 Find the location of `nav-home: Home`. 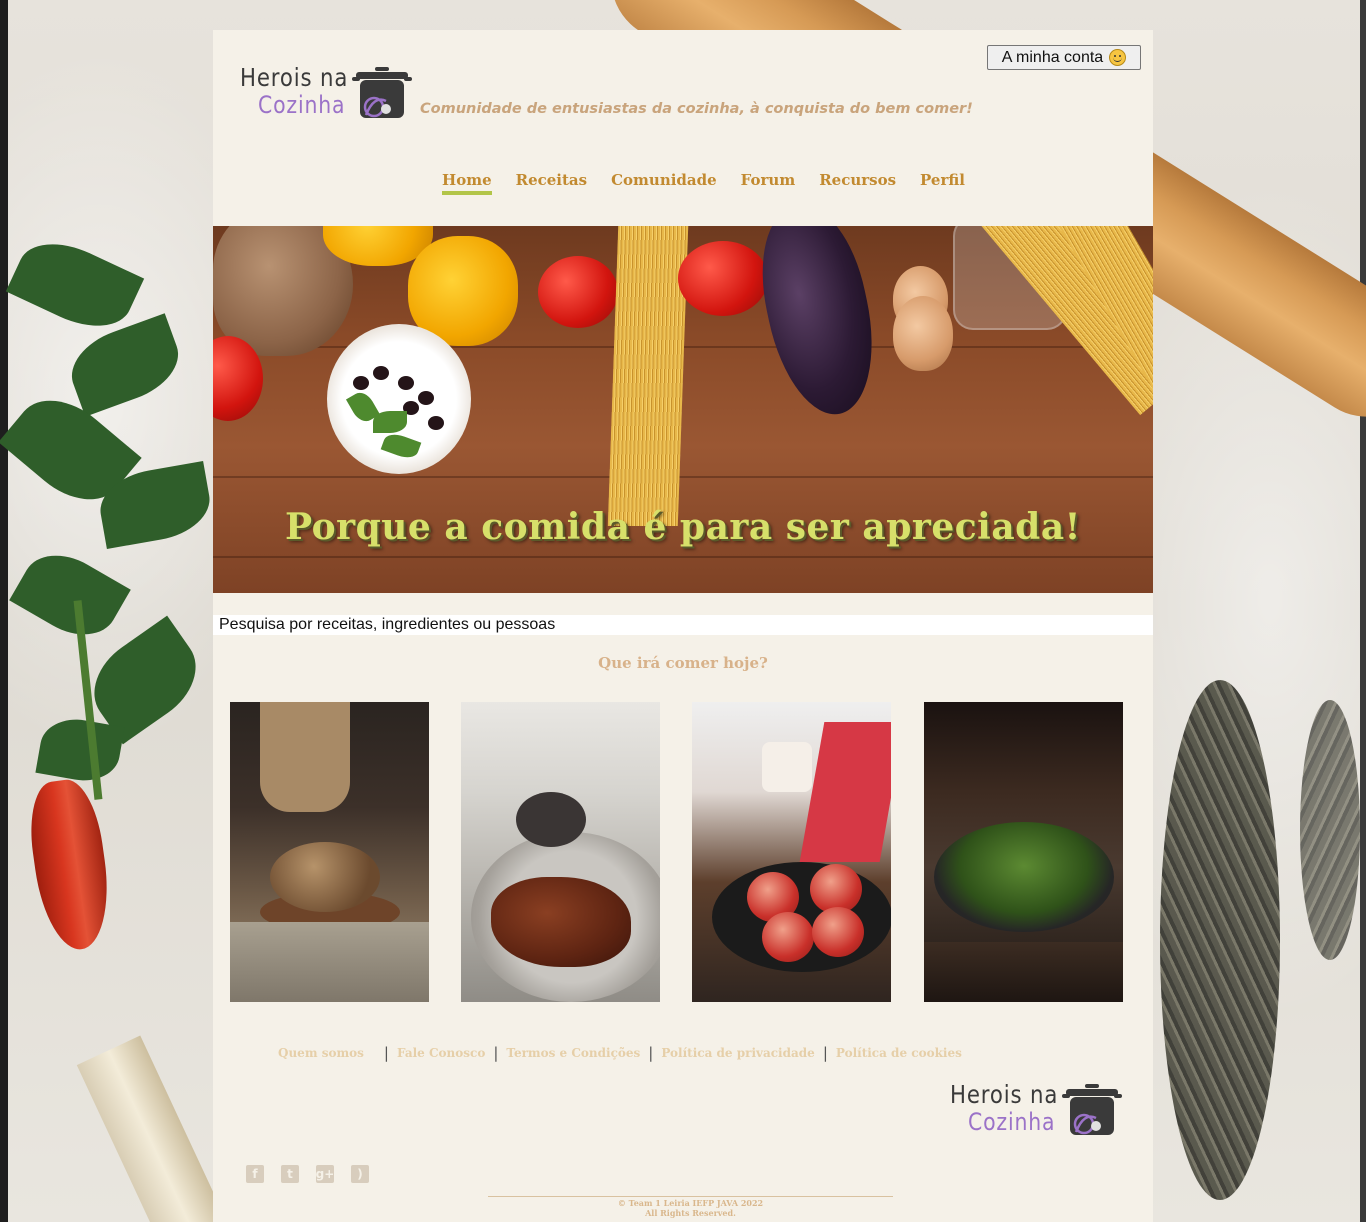

nav-home: Home is located at coordinates (467, 183).